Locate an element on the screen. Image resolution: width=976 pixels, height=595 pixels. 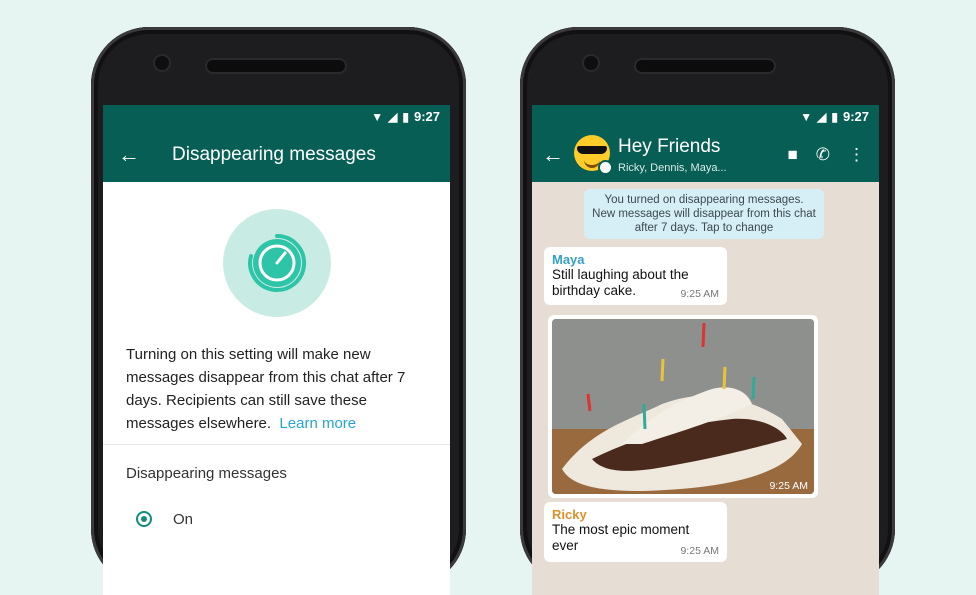
timer-illustration is located at coordinates (277, 263).